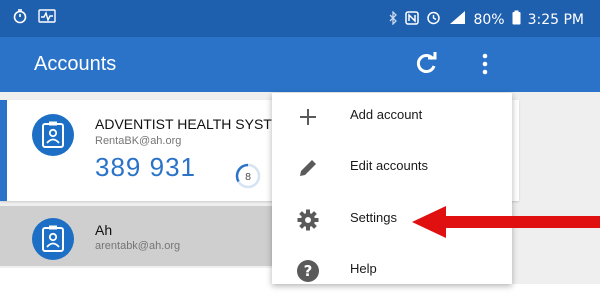 This screenshot has height=295, width=600. Describe the element at coordinates (138, 141) in the screenshot. I see `account-email: RentaBK@ah.org` at that location.